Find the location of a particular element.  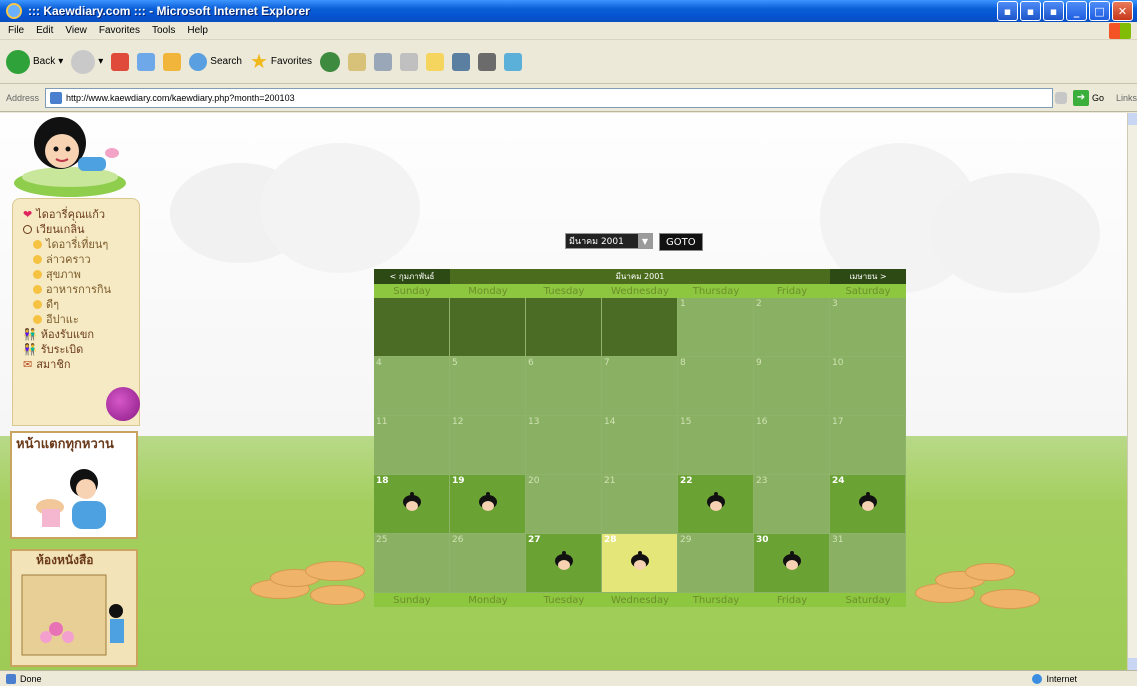

calendar-day-cell: 6 is located at coordinates (564, 386).